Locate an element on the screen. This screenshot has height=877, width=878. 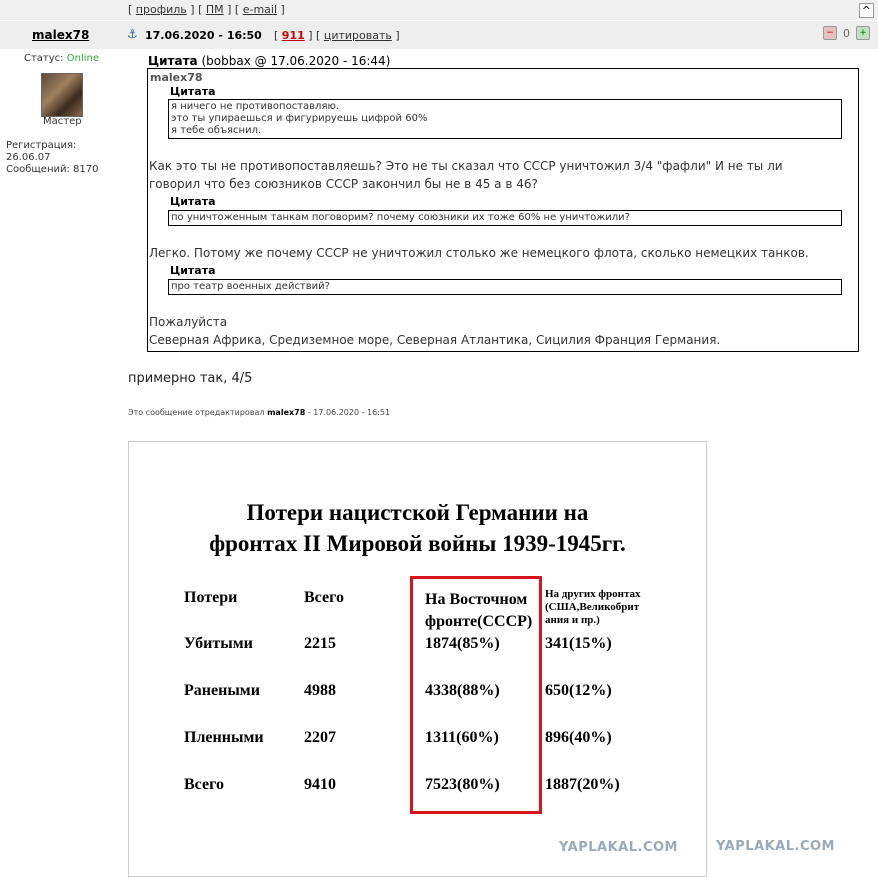
thumbs-up-icon: + is located at coordinates (863, 33).